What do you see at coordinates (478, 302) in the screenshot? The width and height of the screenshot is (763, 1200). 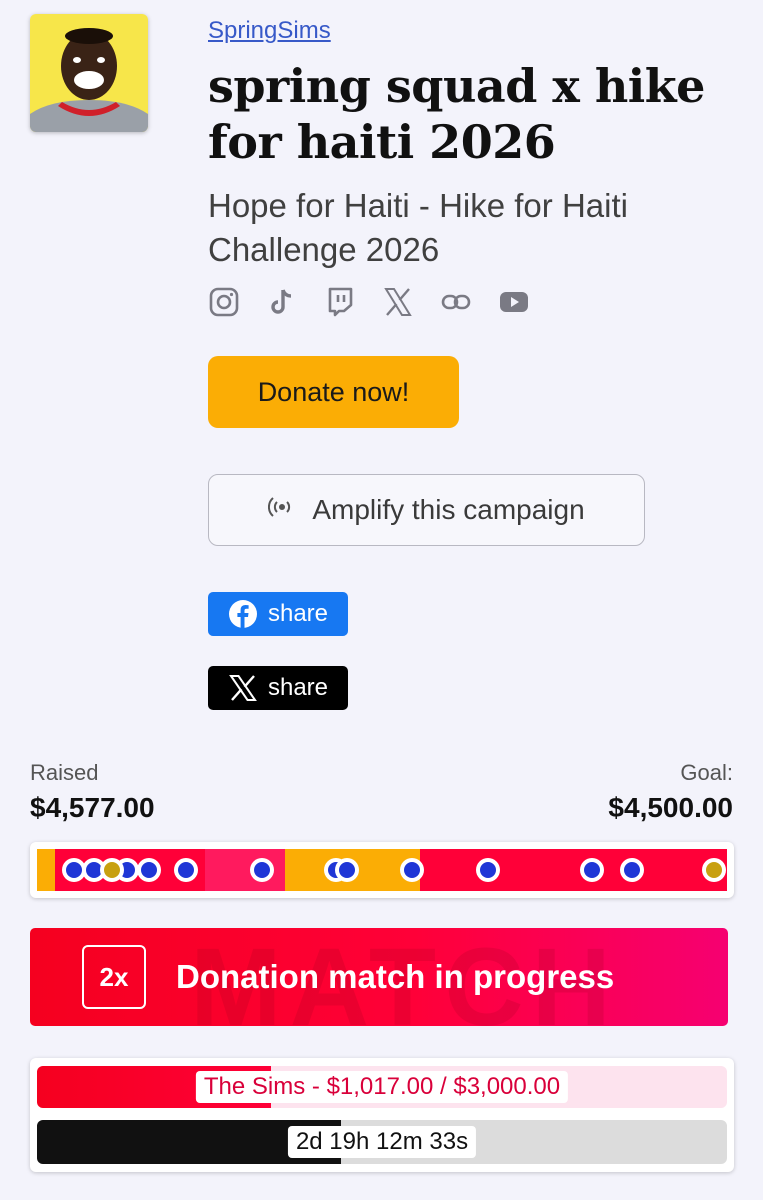 I see `social-links` at bounding box center [478, 302].